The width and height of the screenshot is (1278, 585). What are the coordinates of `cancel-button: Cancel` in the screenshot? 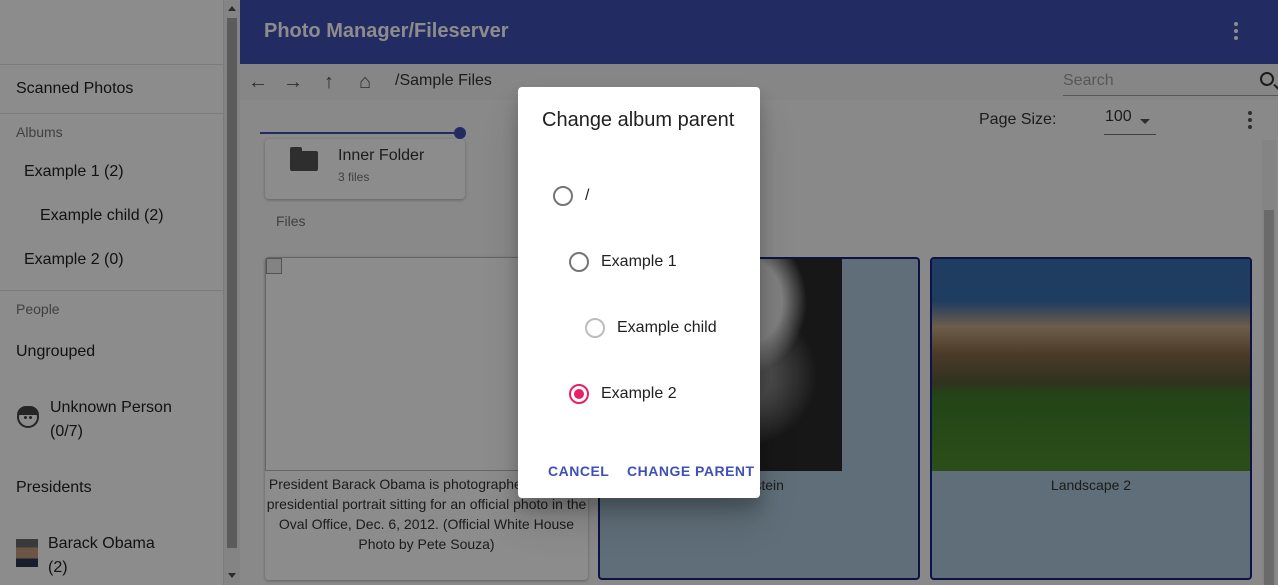 It's located at (578, 471).